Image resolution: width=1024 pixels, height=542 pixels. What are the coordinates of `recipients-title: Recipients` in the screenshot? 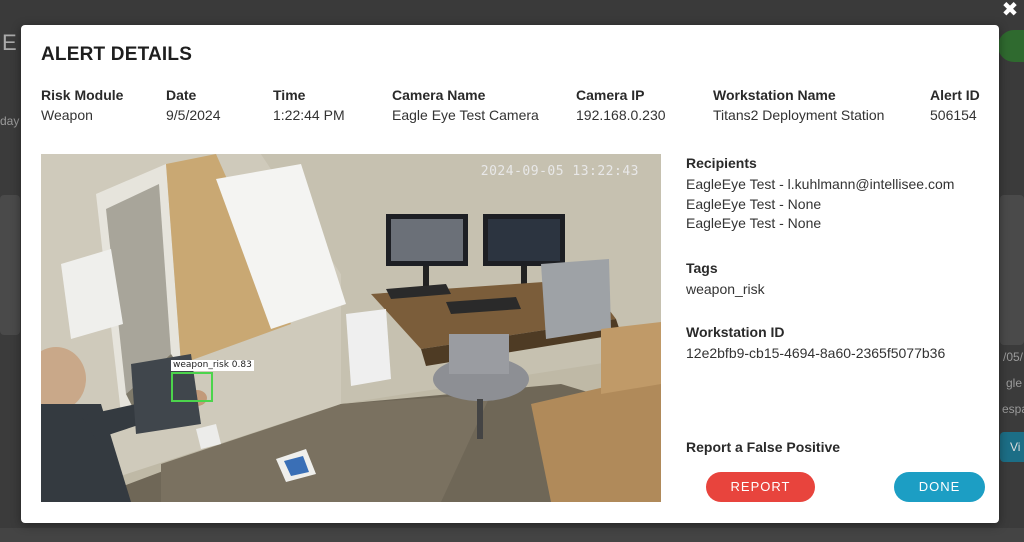 It's located at (721, 163).